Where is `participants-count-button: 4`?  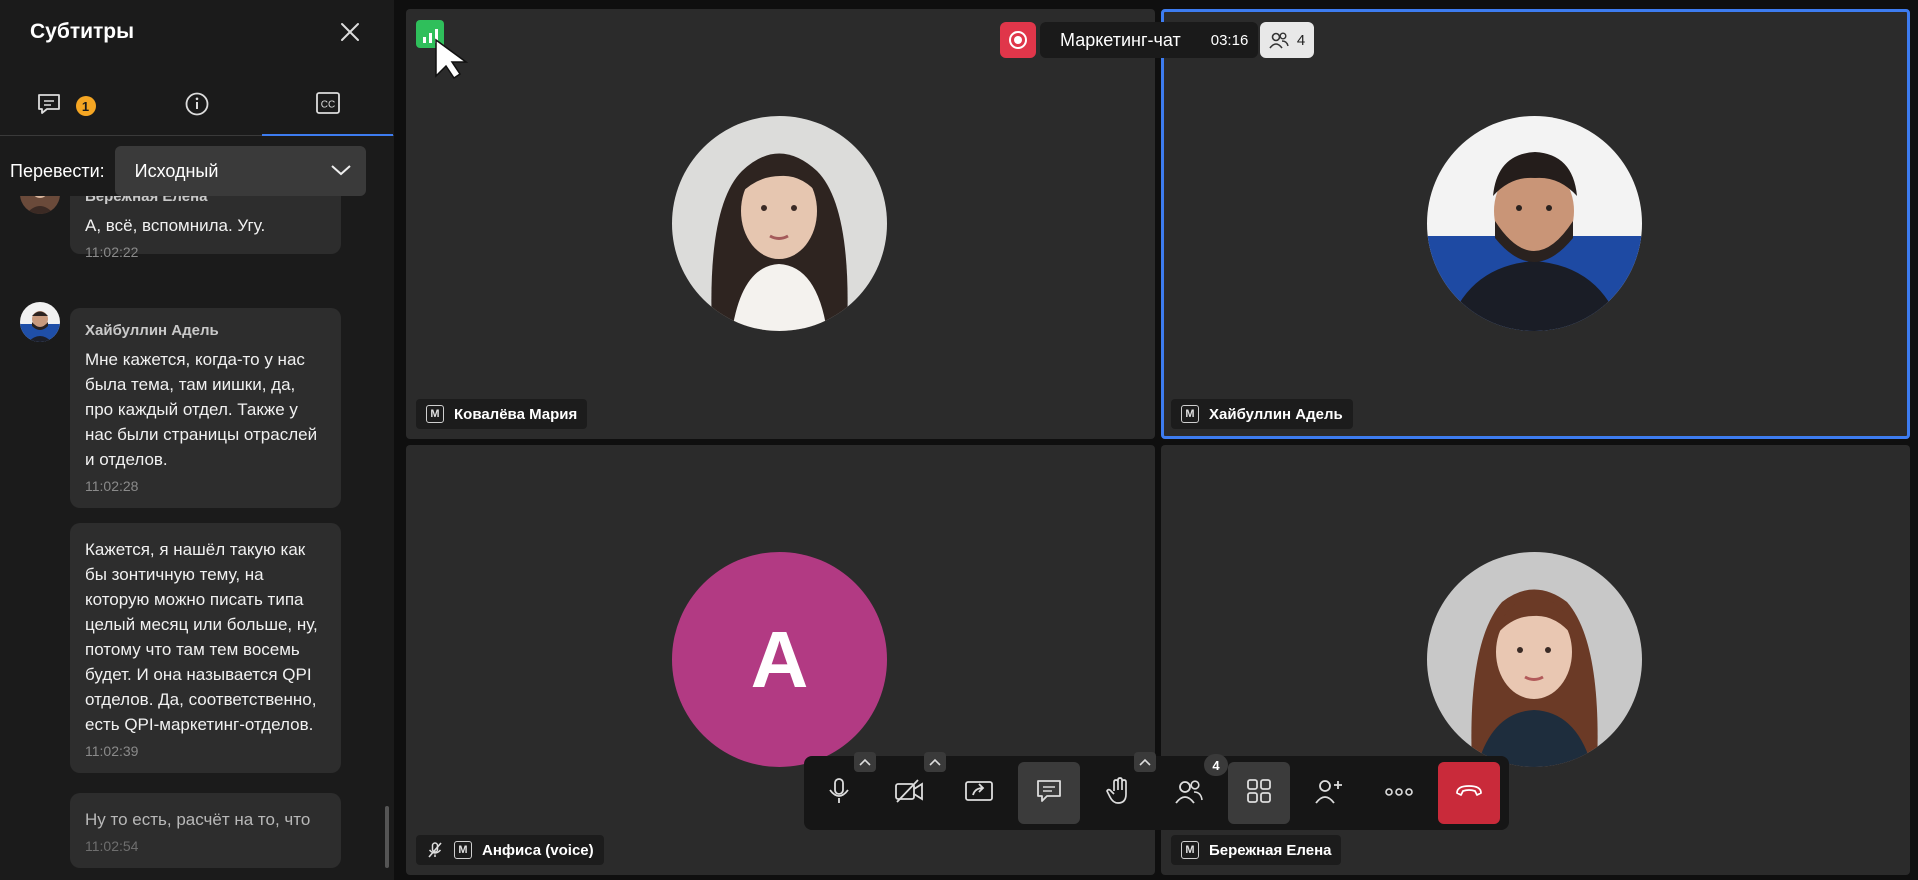
participants-count-button: 4 is located at coordinates (1287, 40).